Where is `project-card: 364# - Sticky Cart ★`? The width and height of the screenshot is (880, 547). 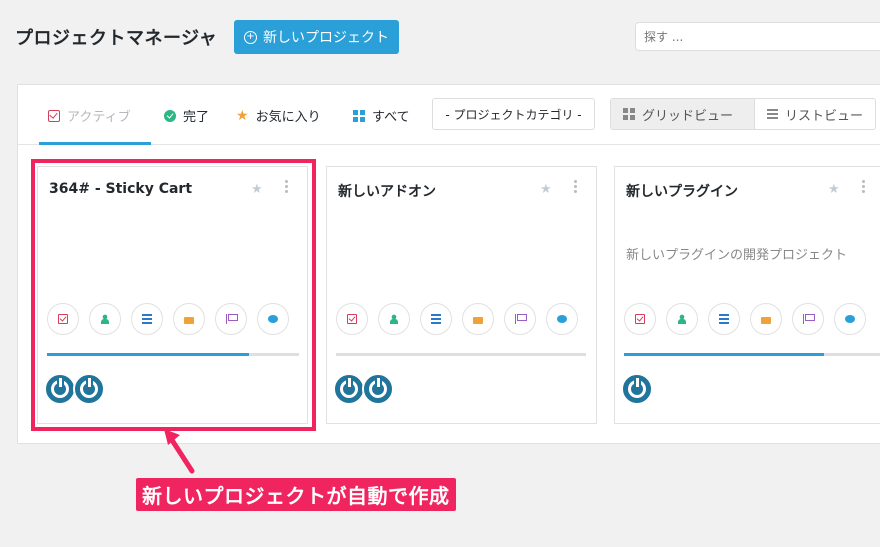 project-card: 364# - Sticky Cart ★ is located at coordinates (172, 295).